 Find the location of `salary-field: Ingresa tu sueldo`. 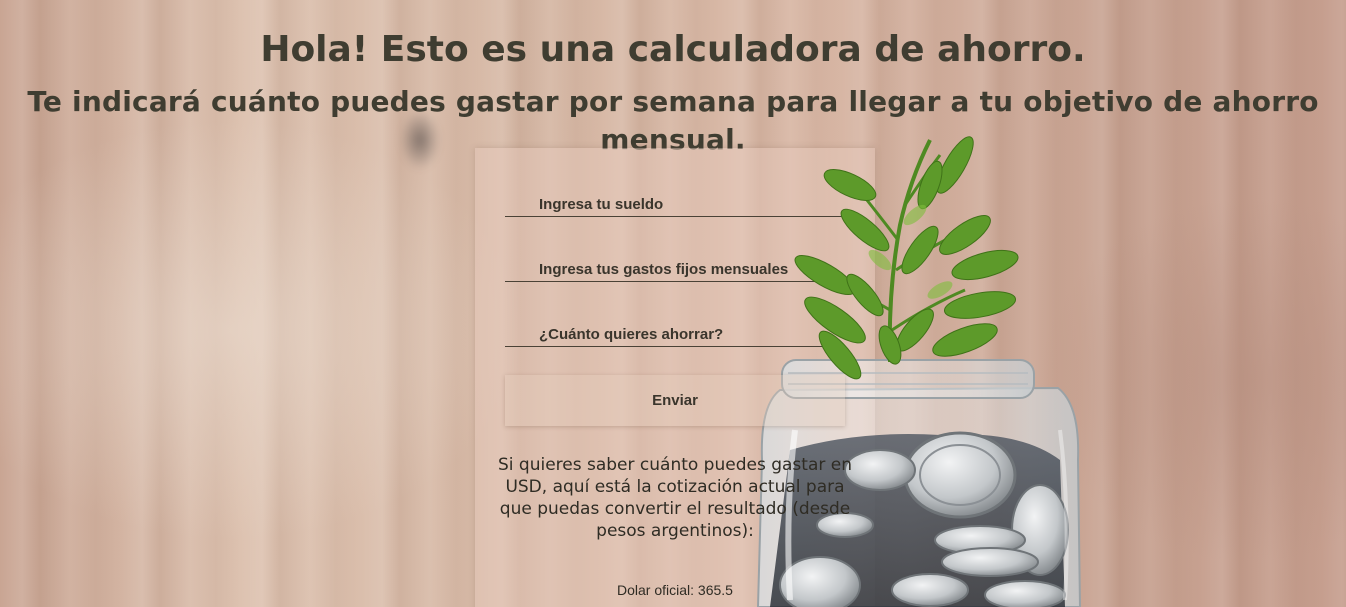

salary-field: Ingresa tu sueldo is located at coordinates (675, 206).